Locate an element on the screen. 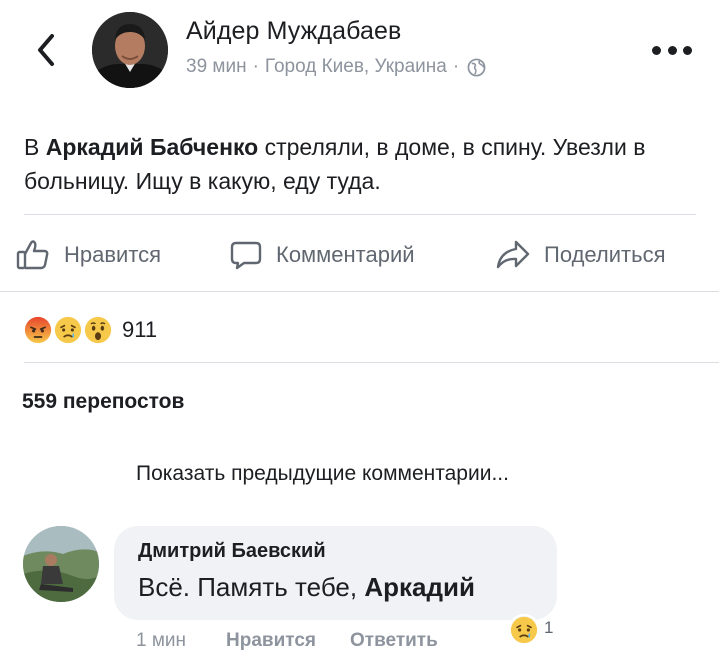 The image size is (719, 661). globe-icon is located at coordinates (476, 67).